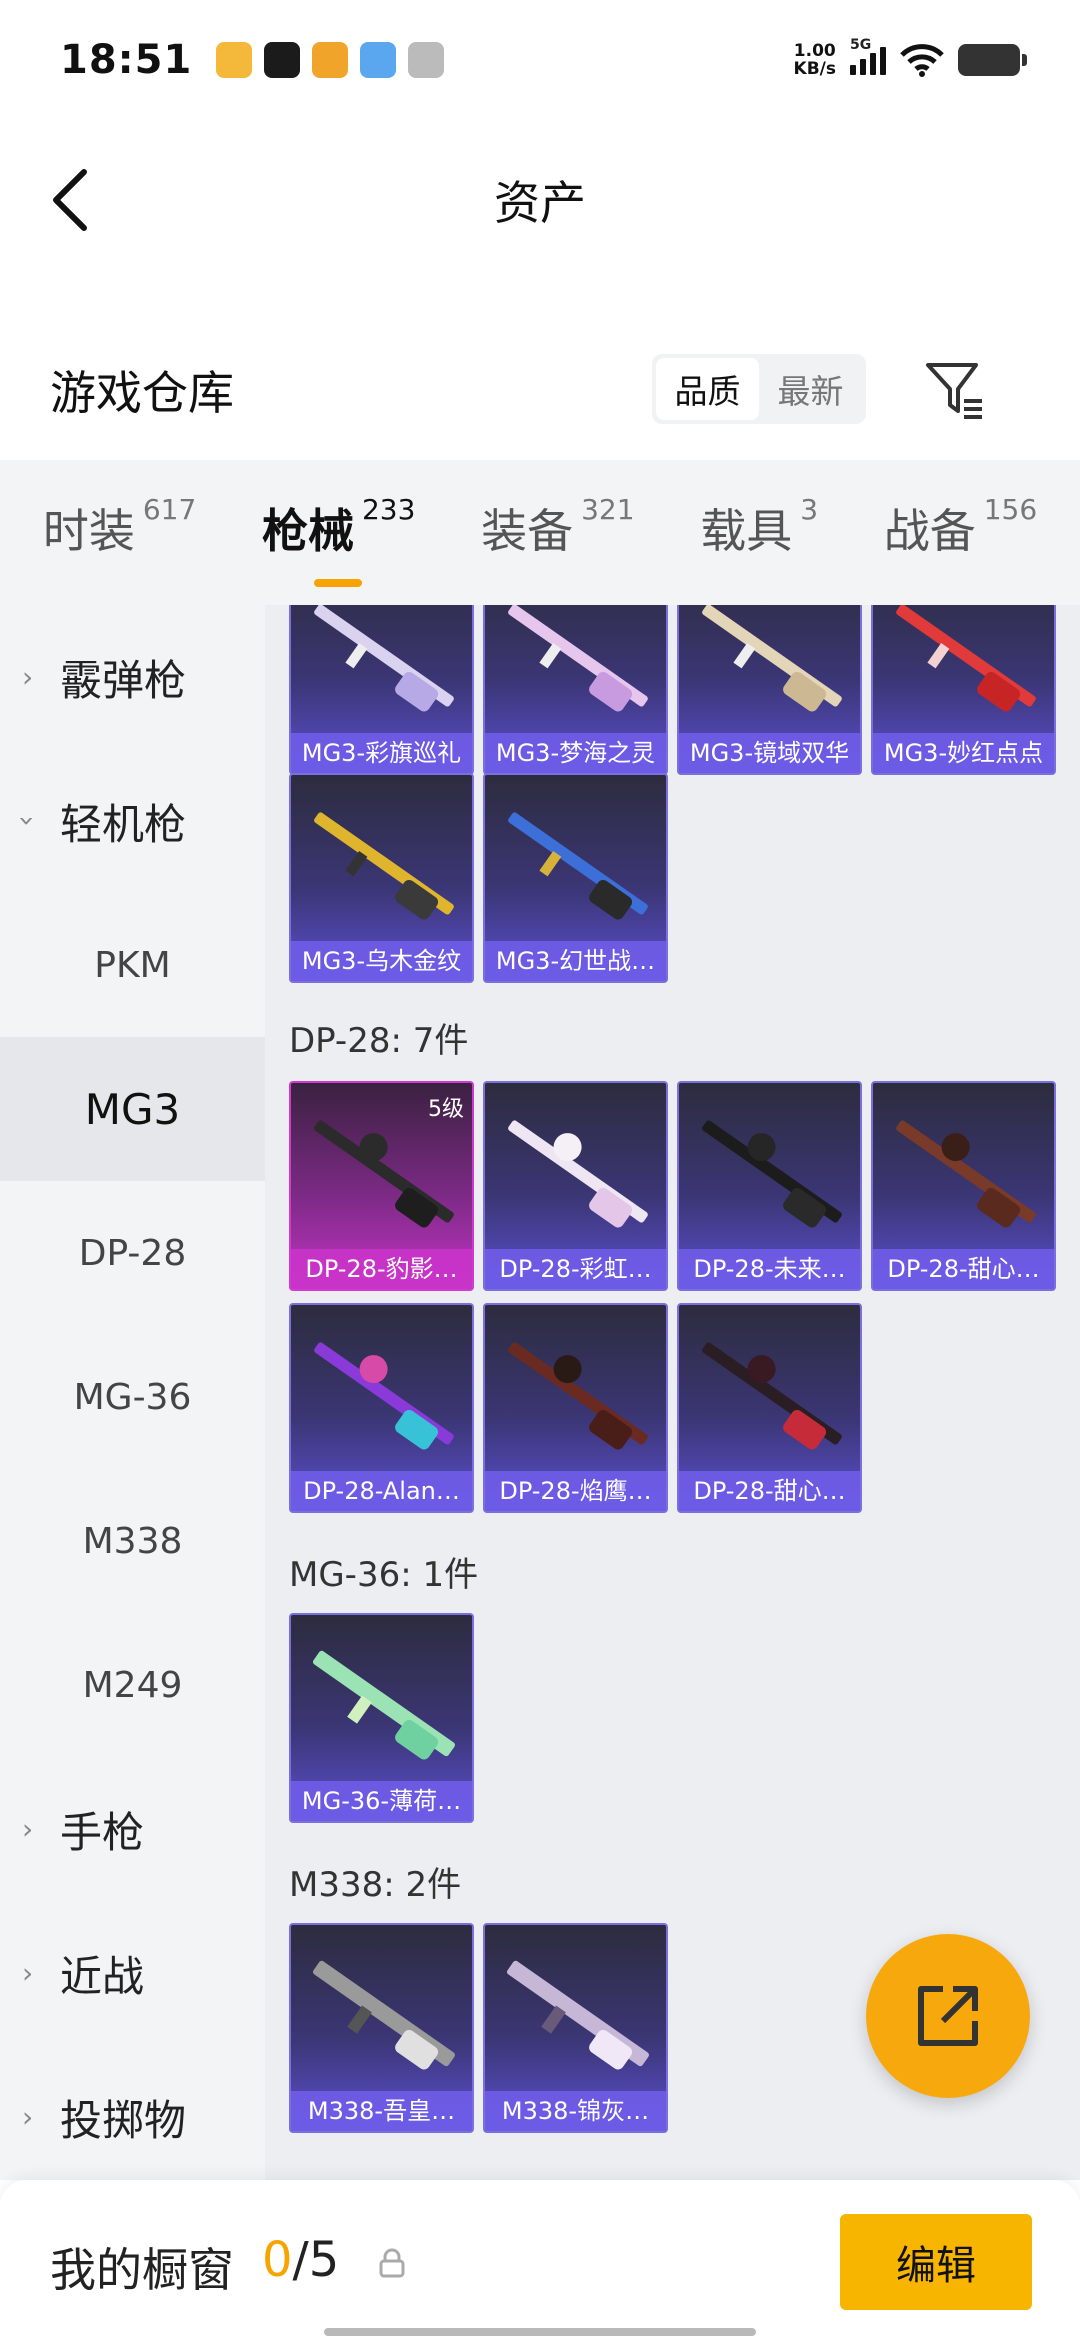 The image size is (1080, 2344). What do you see at coordinates (558, 531) in the screenshot?
I see `tab-equipment: 装备 321` at bounding box center [558, 531].